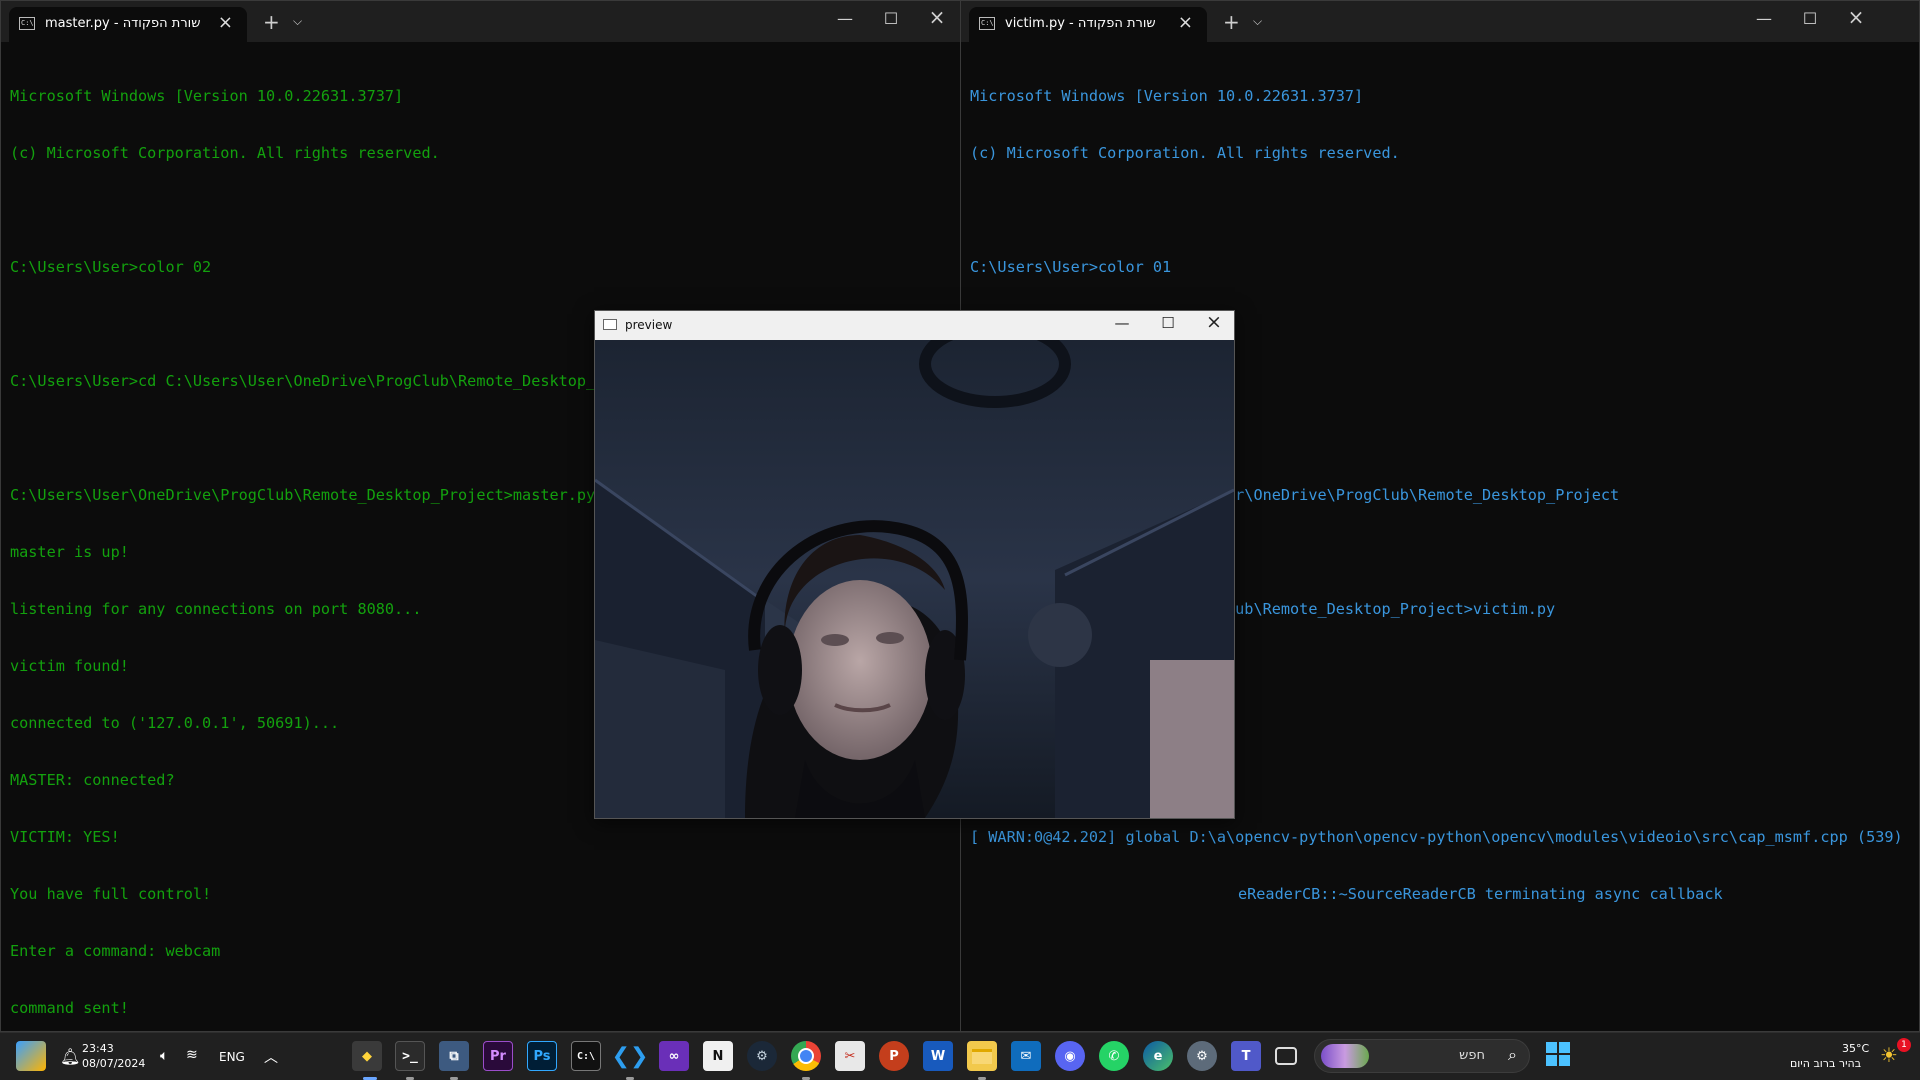  I want to click on search-box: חפש ⌕, so click(1422, 1056).